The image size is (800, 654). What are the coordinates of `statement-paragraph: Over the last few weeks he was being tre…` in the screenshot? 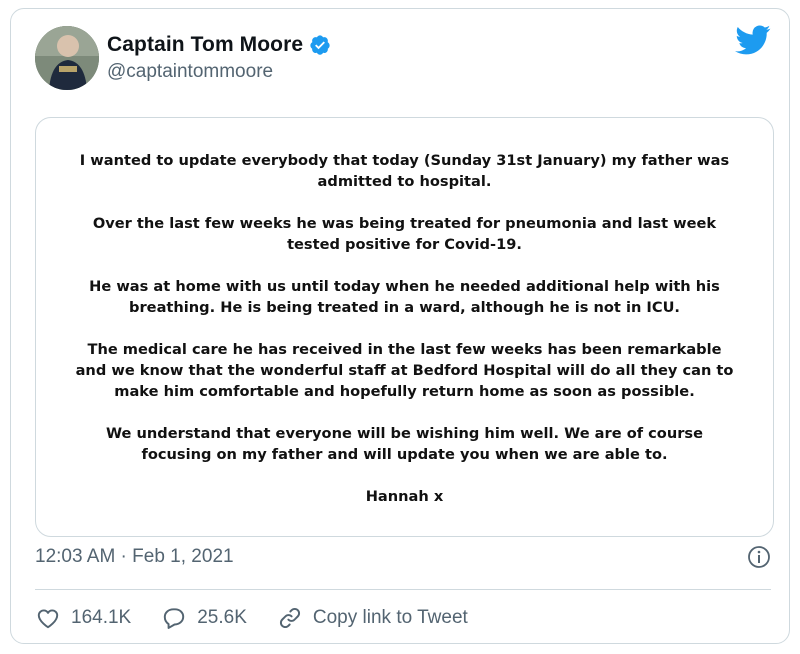 It's located at (404, 234).